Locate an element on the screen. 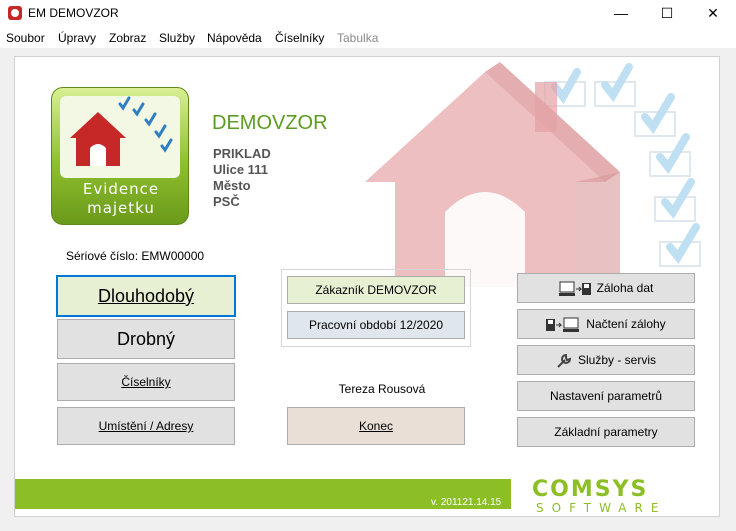  logo-text-line2: majetku is located at coordinates (121, 208).